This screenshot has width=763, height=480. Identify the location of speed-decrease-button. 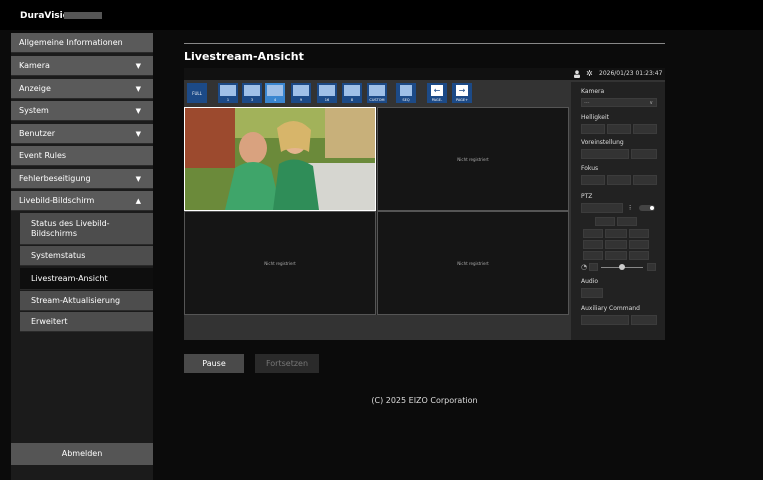
(593, 267).